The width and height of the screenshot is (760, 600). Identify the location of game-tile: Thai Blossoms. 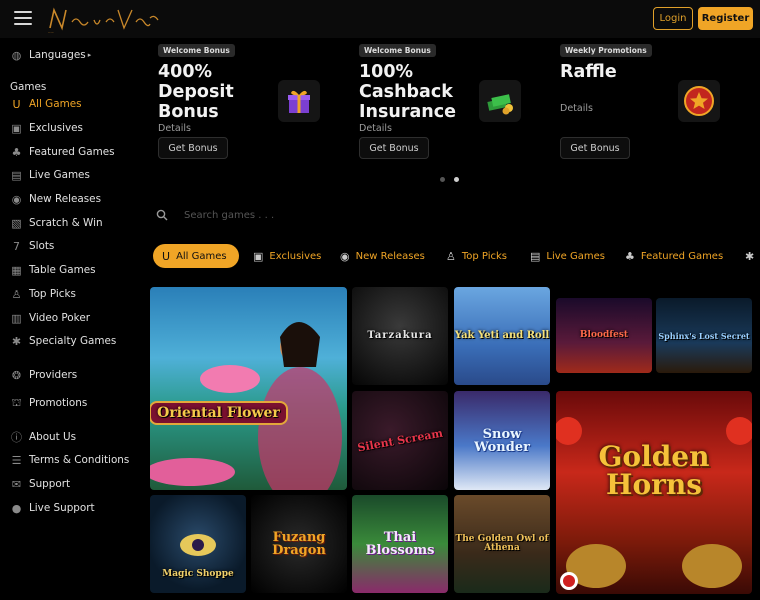
(400, 544).